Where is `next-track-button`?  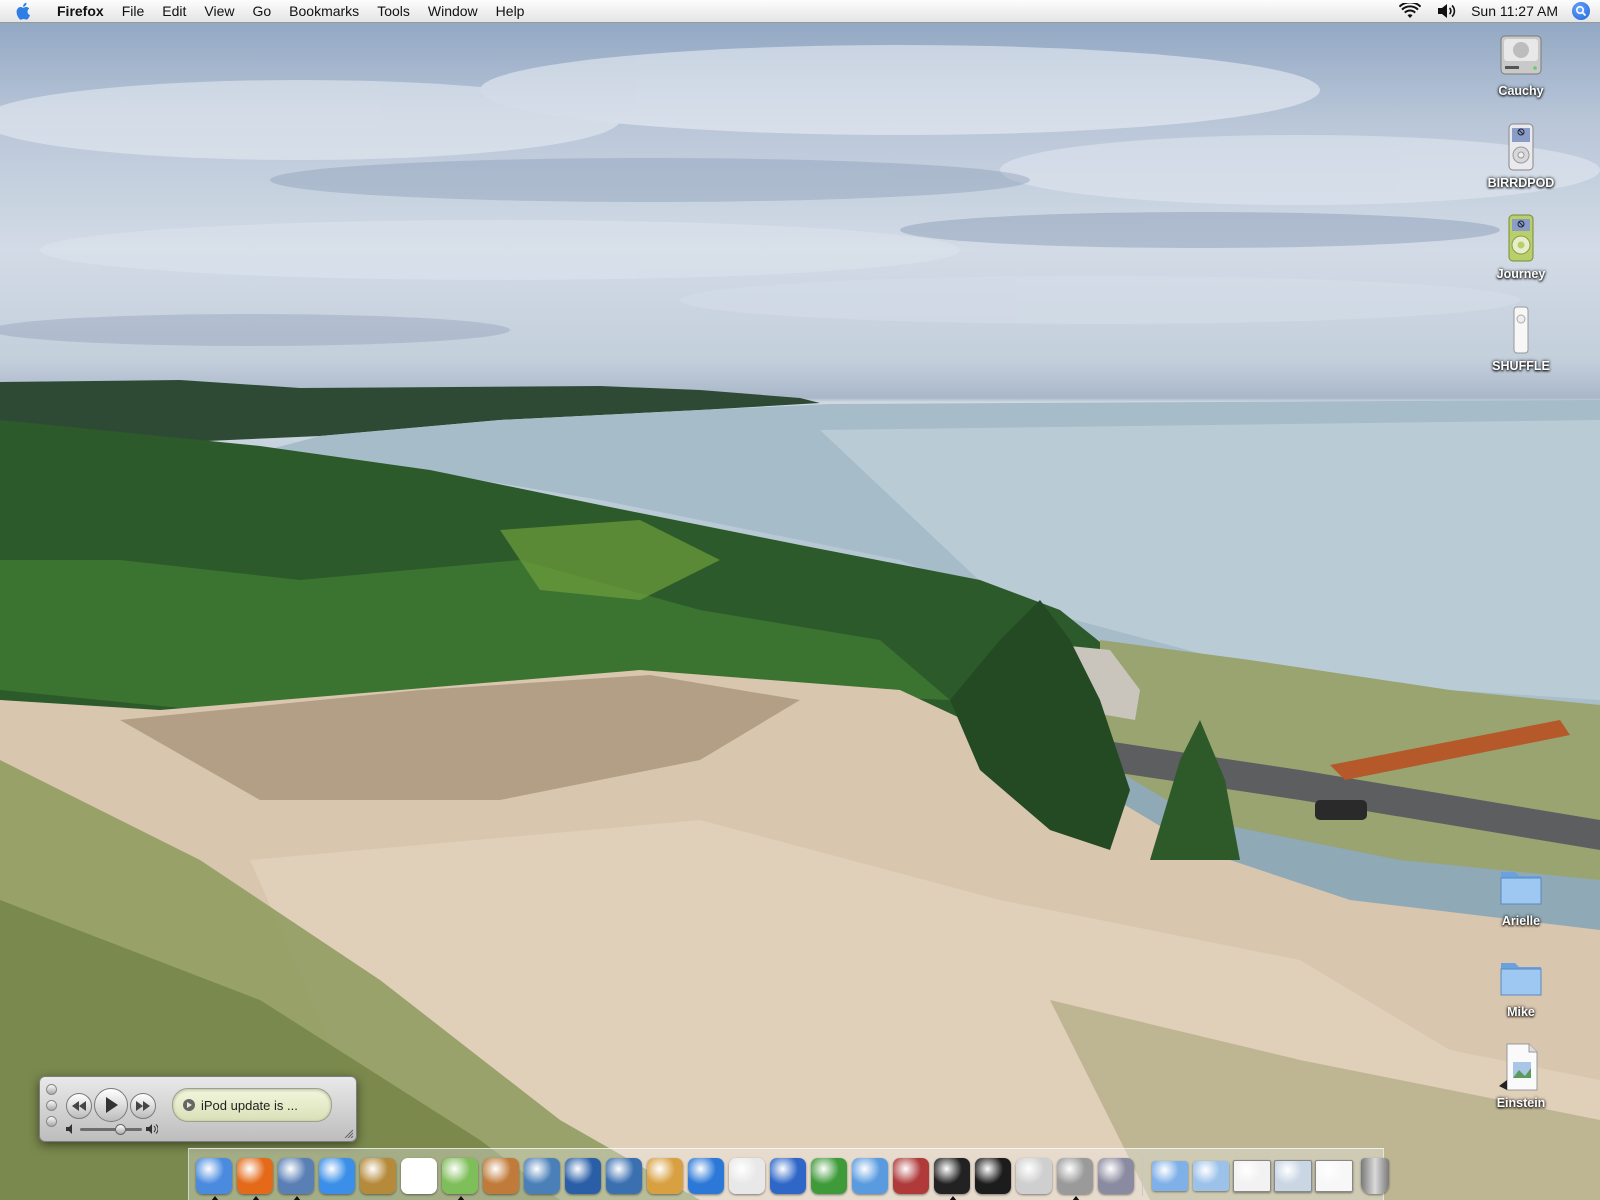 next-track-button is located at coordinates (143, 1106).